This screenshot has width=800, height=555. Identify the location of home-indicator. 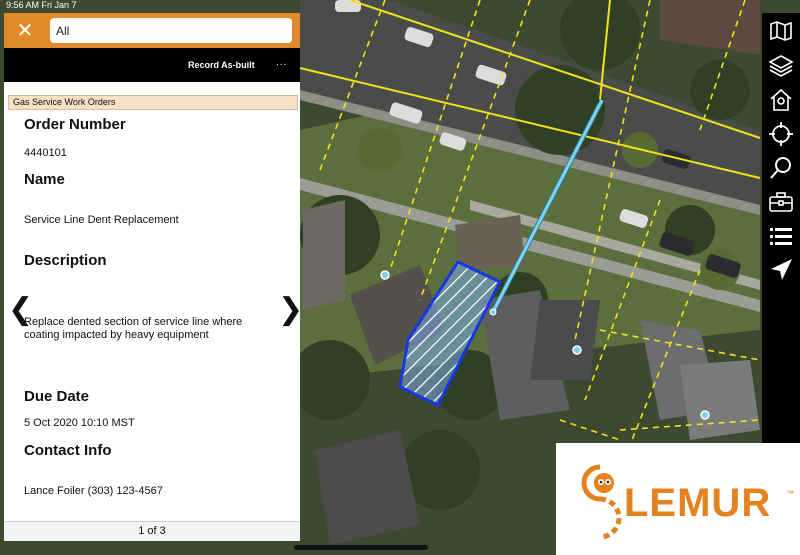
(361, 547).